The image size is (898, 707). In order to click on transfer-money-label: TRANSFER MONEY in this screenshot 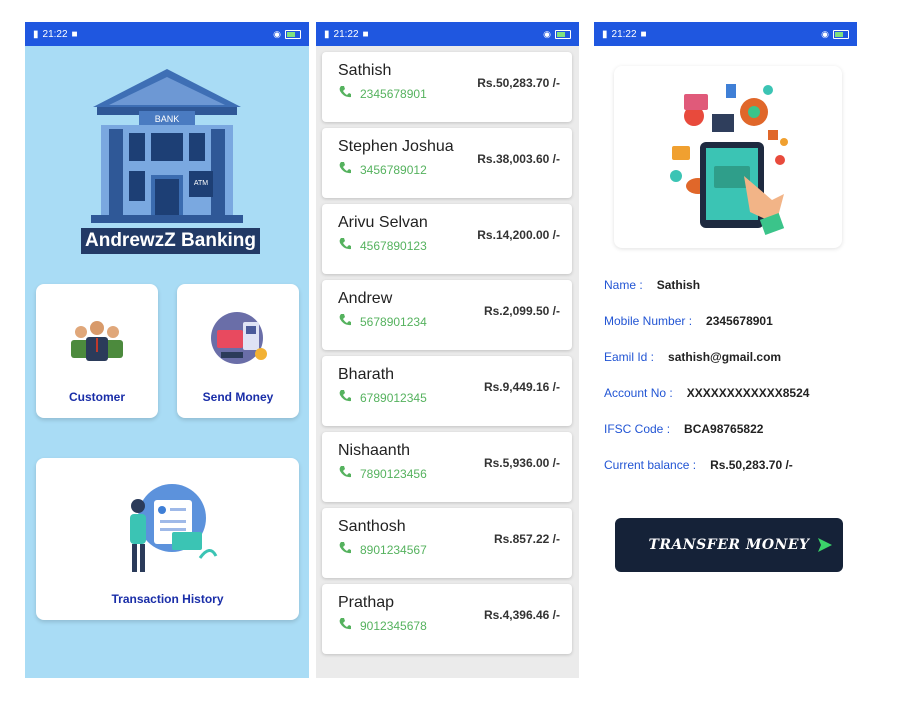, I will do `click(729, 545)`.